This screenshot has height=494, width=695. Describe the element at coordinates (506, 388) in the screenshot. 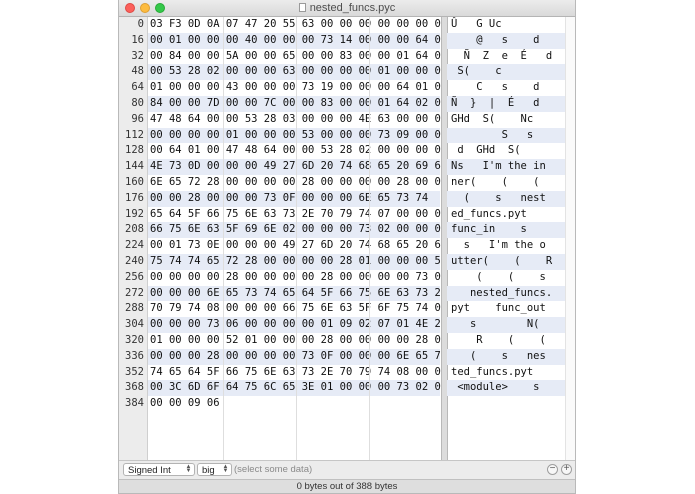

I see `ascii-row: <module> s` at that location.